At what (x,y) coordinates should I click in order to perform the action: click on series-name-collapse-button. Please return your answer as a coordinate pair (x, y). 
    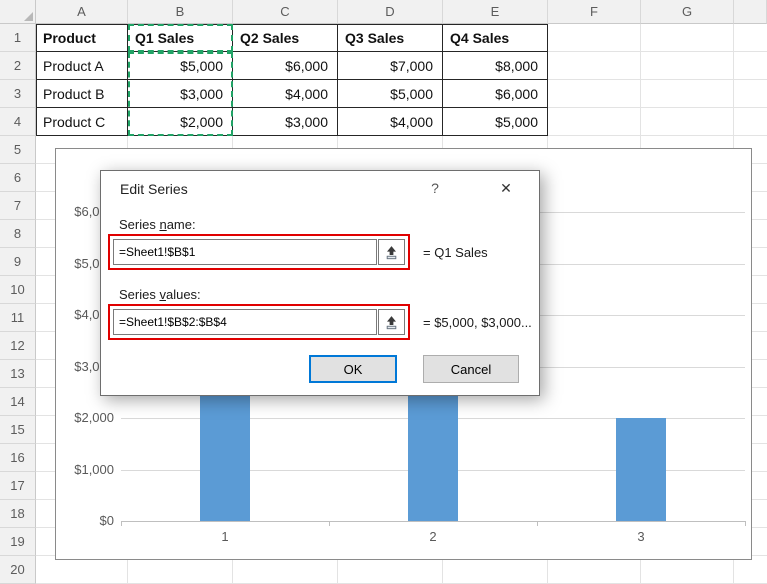
    Looking at the image, I should click on (391, 252).